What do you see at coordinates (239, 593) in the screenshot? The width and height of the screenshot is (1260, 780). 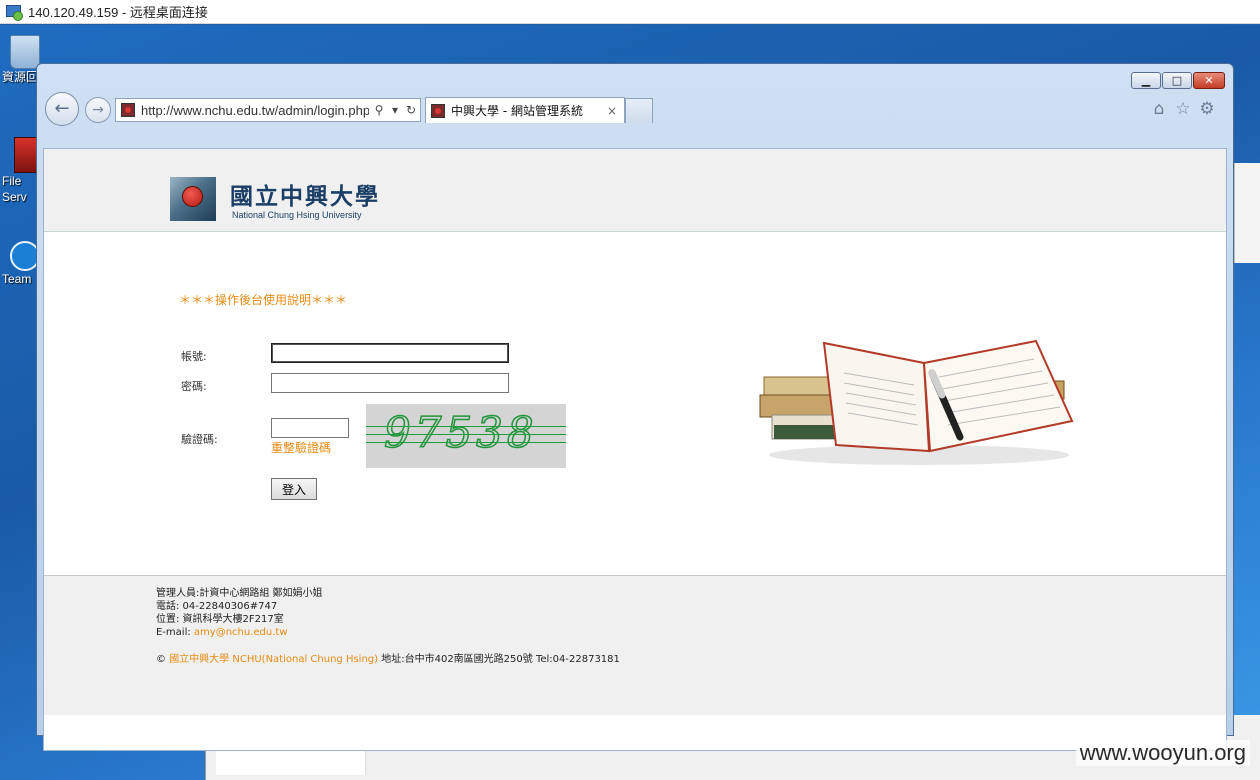 I see `footer-admin: 管理人員:計資中心網路組 鄭如娟小姐` at bounding box center [239, 593].